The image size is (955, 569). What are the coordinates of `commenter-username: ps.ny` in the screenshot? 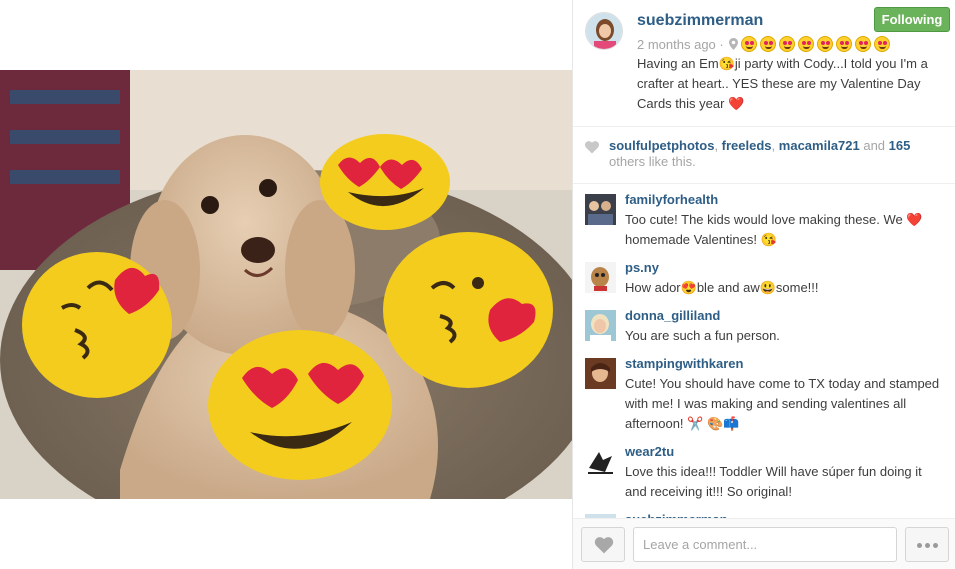 It's located at (642, 267).